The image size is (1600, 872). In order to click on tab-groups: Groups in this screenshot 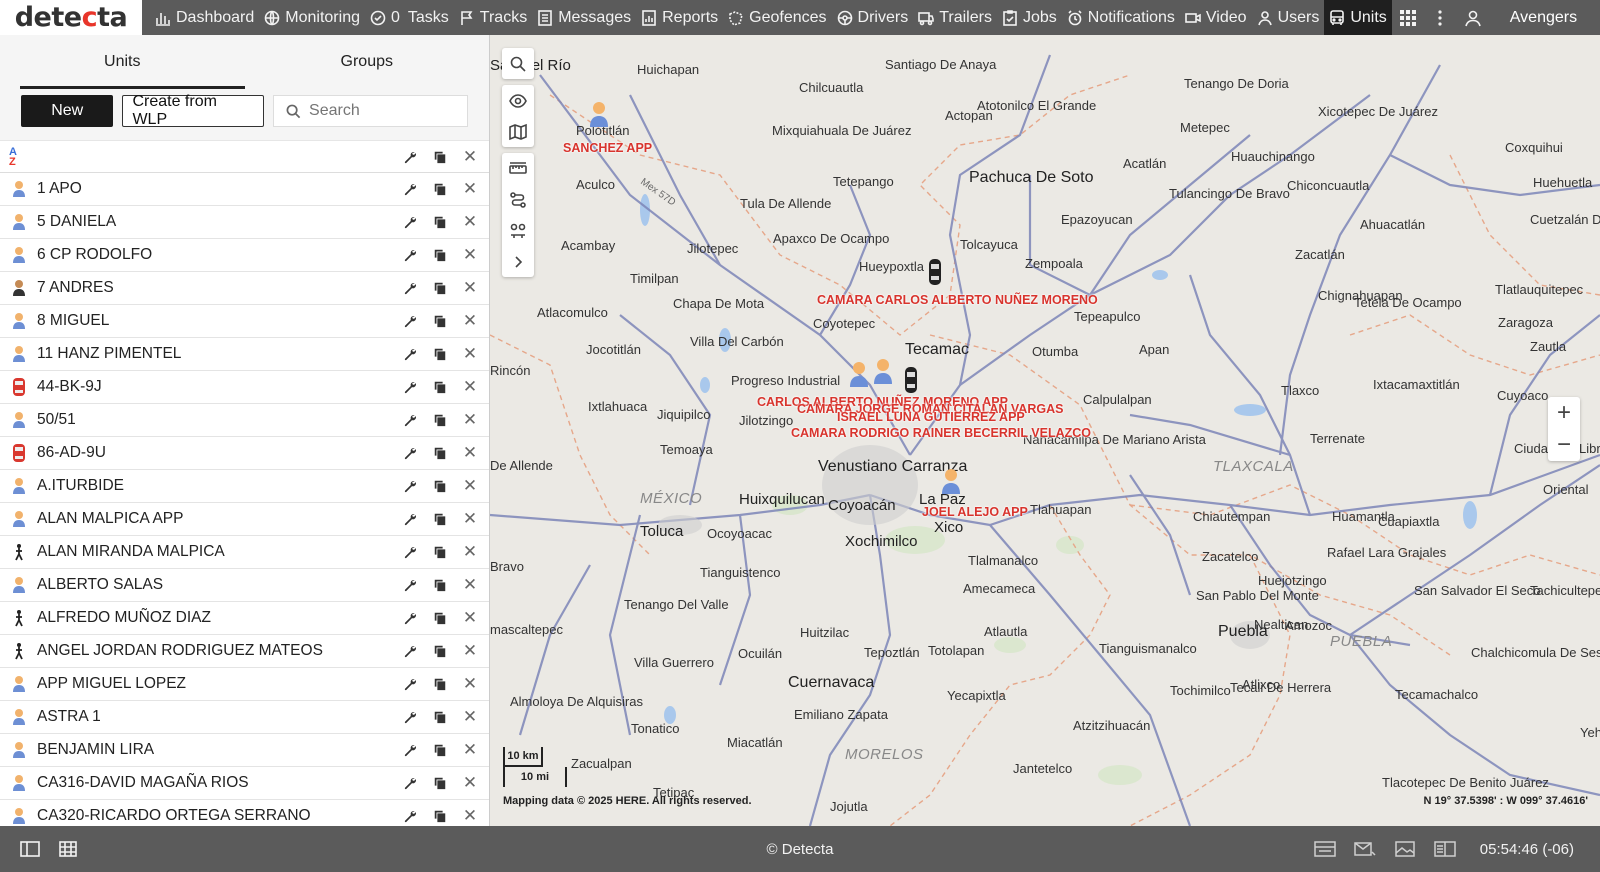, I will do `click(367, 62)`.